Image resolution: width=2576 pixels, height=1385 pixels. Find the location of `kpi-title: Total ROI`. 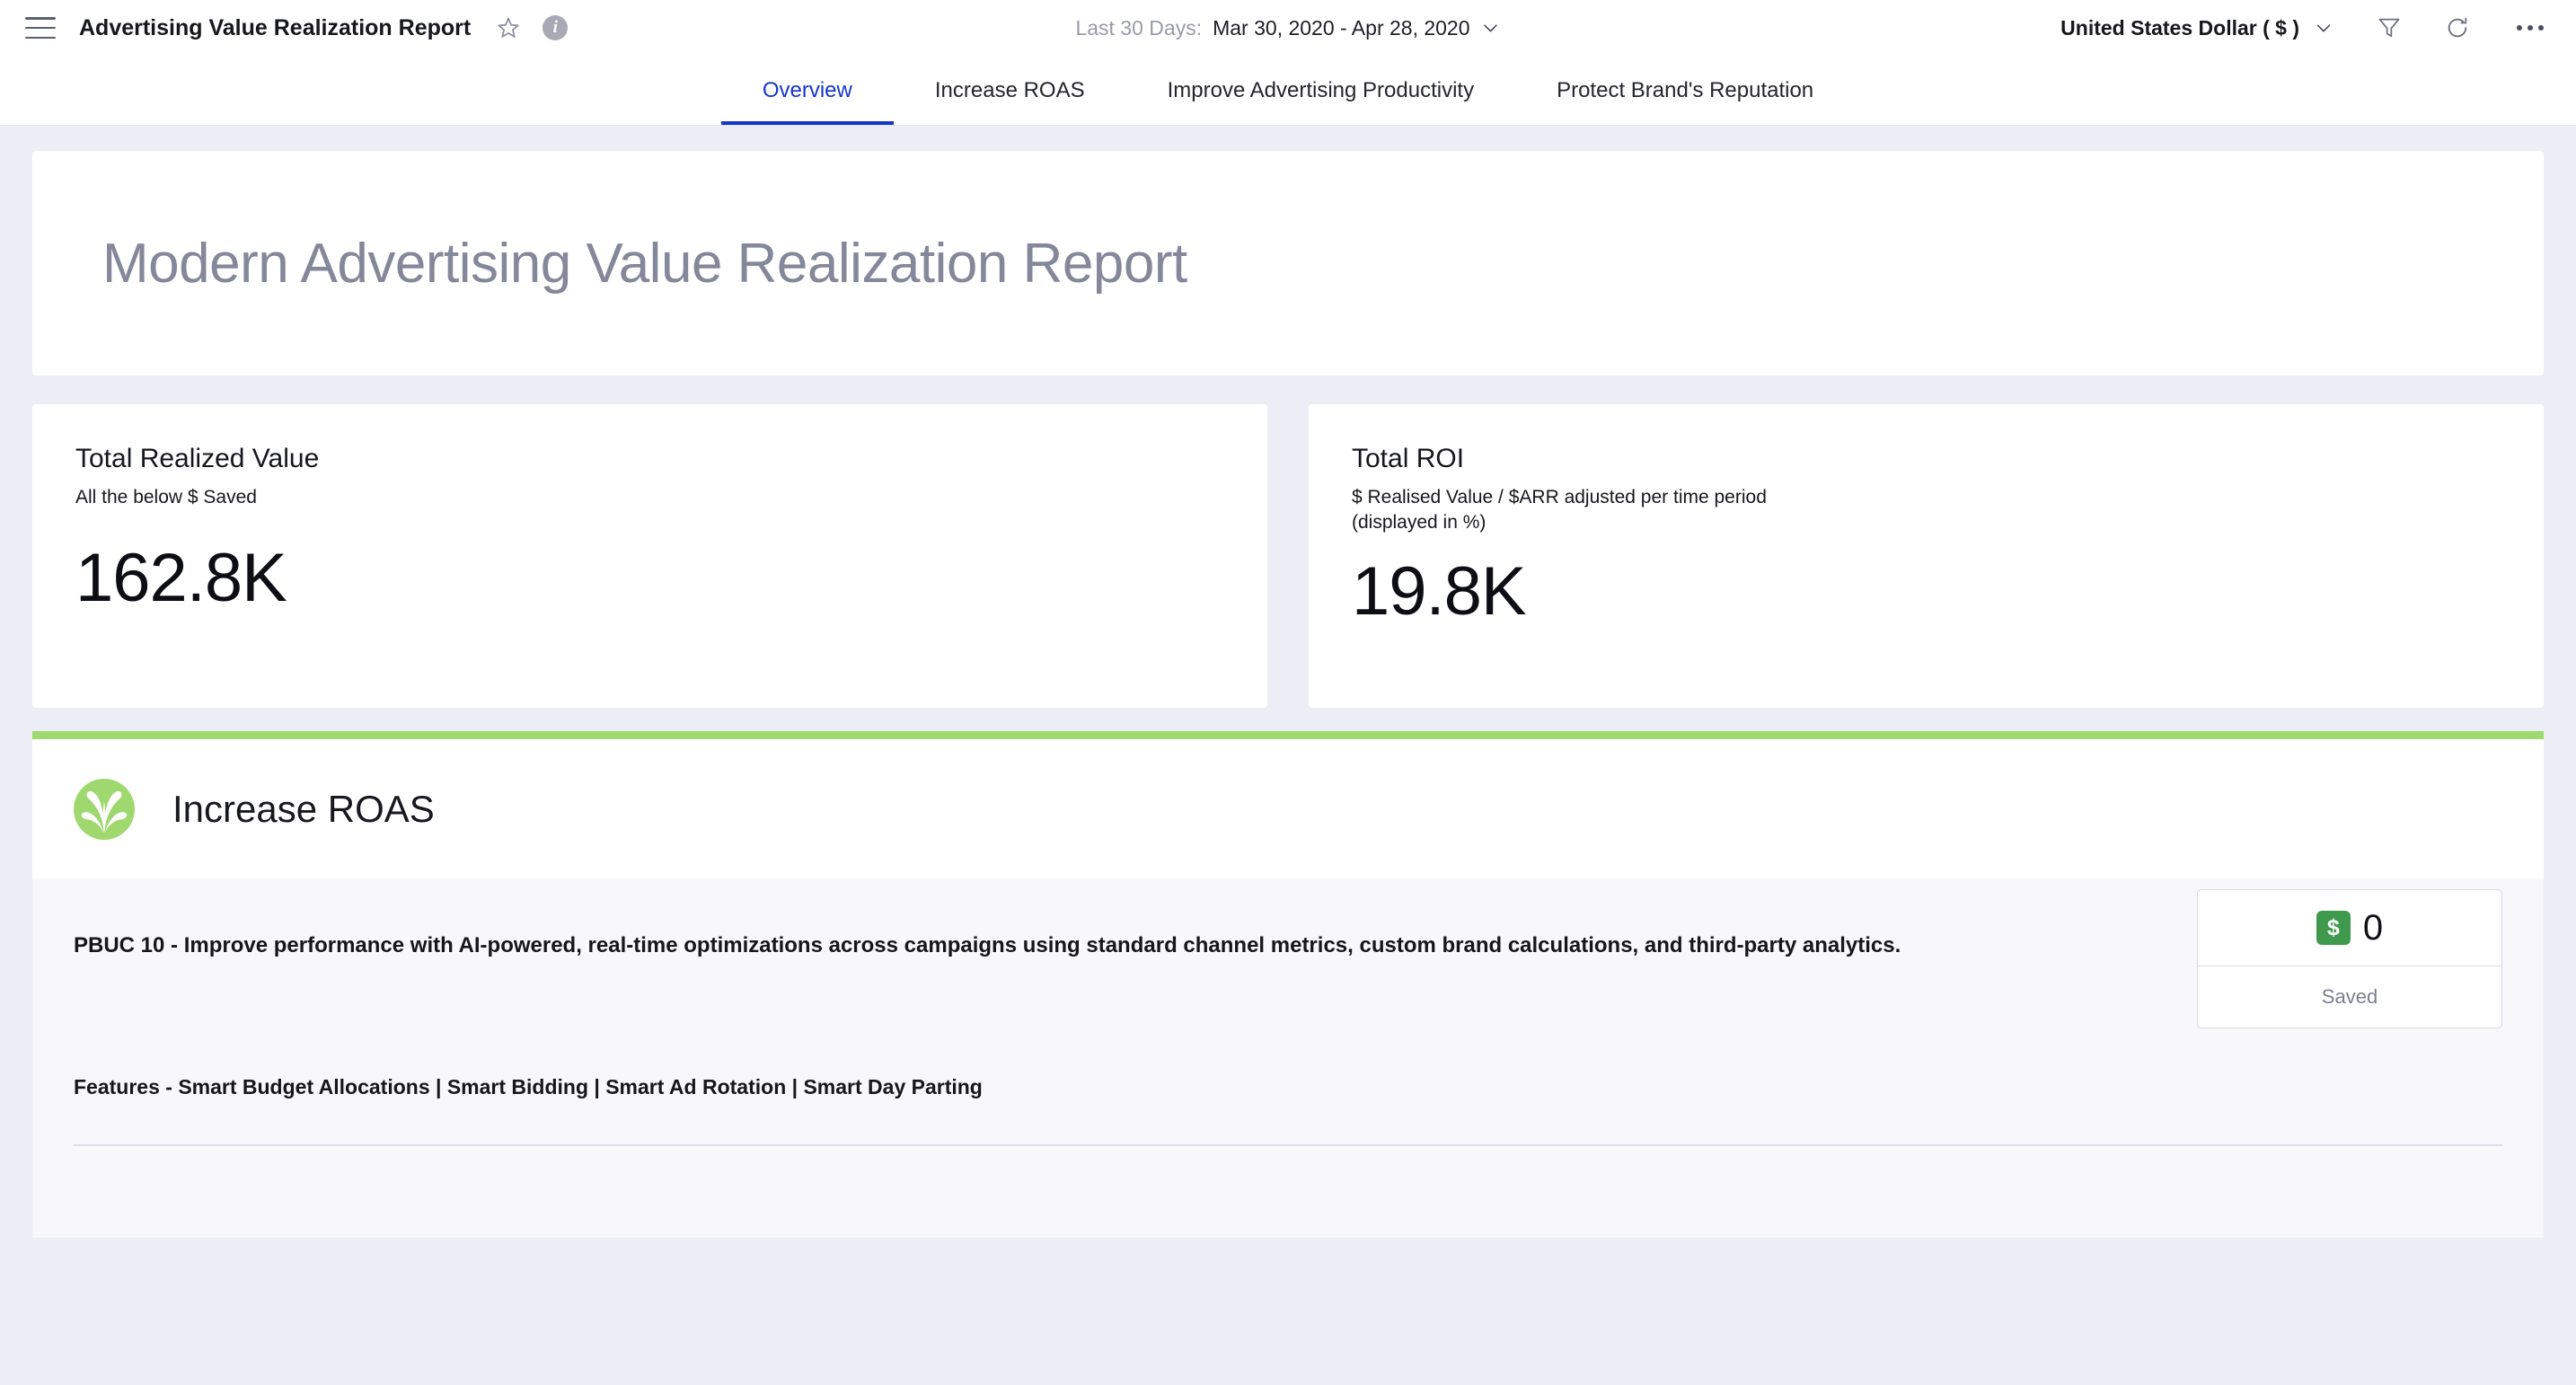

kpi-title: Total ROI is located at coordinates (1408, 459).